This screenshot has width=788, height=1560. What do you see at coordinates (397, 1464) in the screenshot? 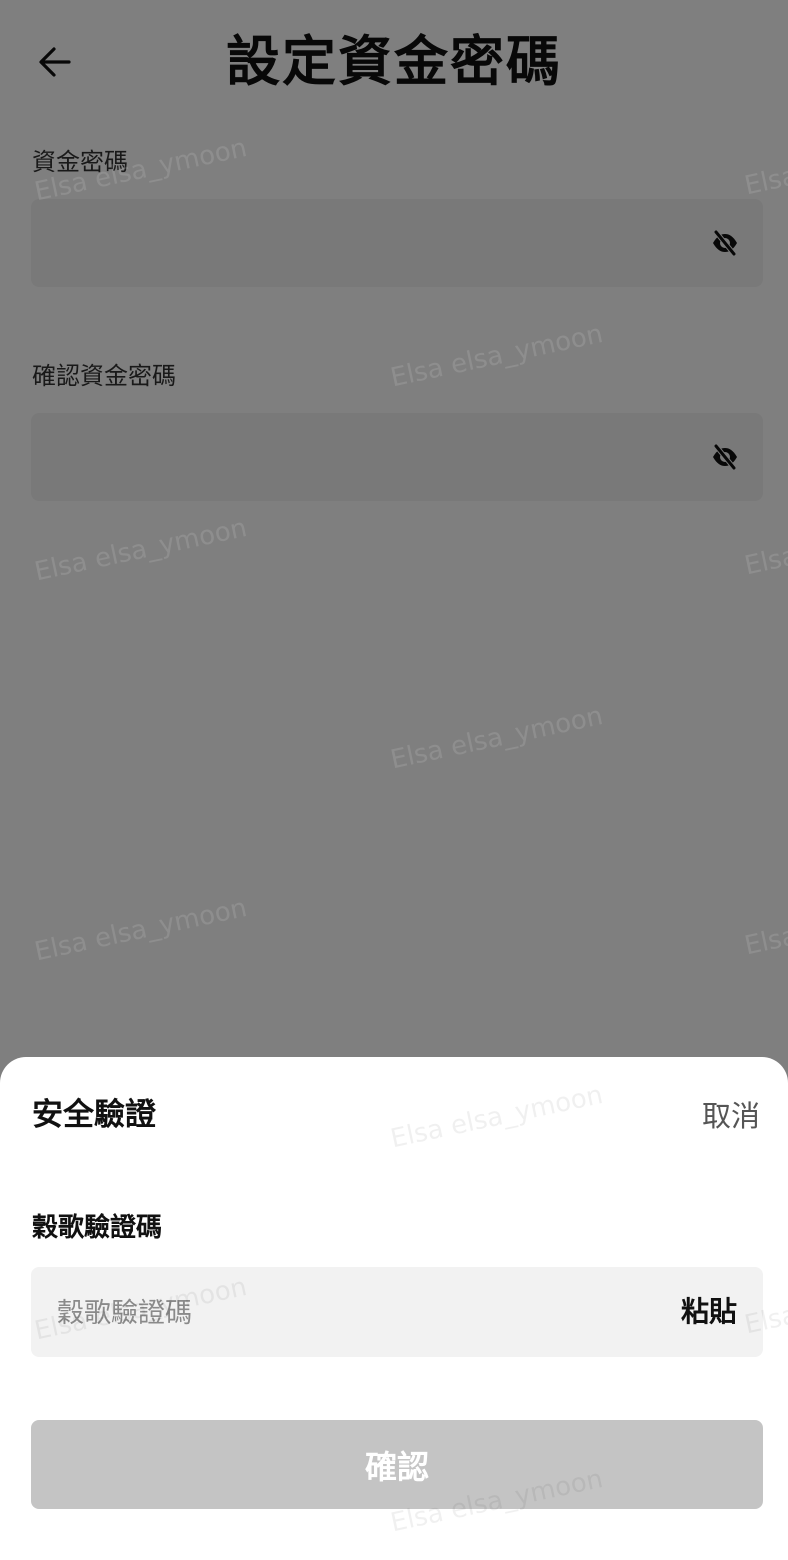
I see `confirm-button: 確認` at bounding box center [397, 1464].